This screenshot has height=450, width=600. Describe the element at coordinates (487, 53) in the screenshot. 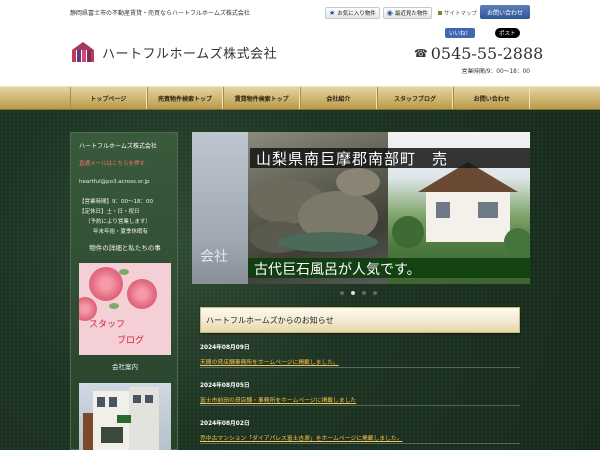

I see `phone-text: 0545-55-2888` at that location.